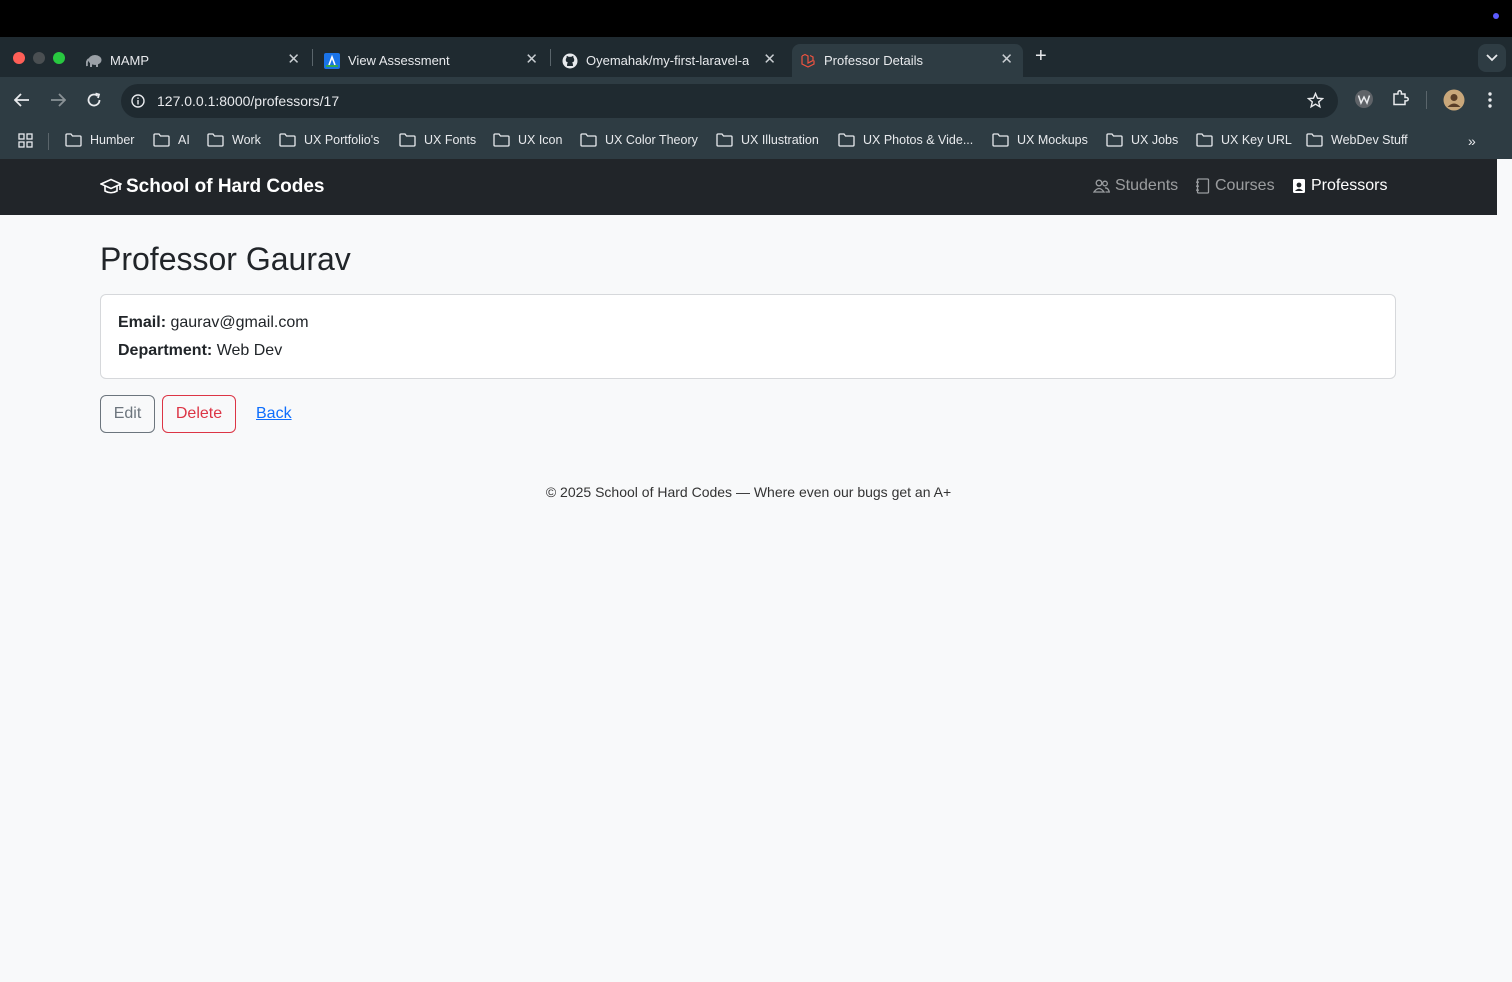  Describe the element at coordinates (729, 101) in the screenshot. I see `address-bar: 127.0.0.1:8000/professors/17` at that location.